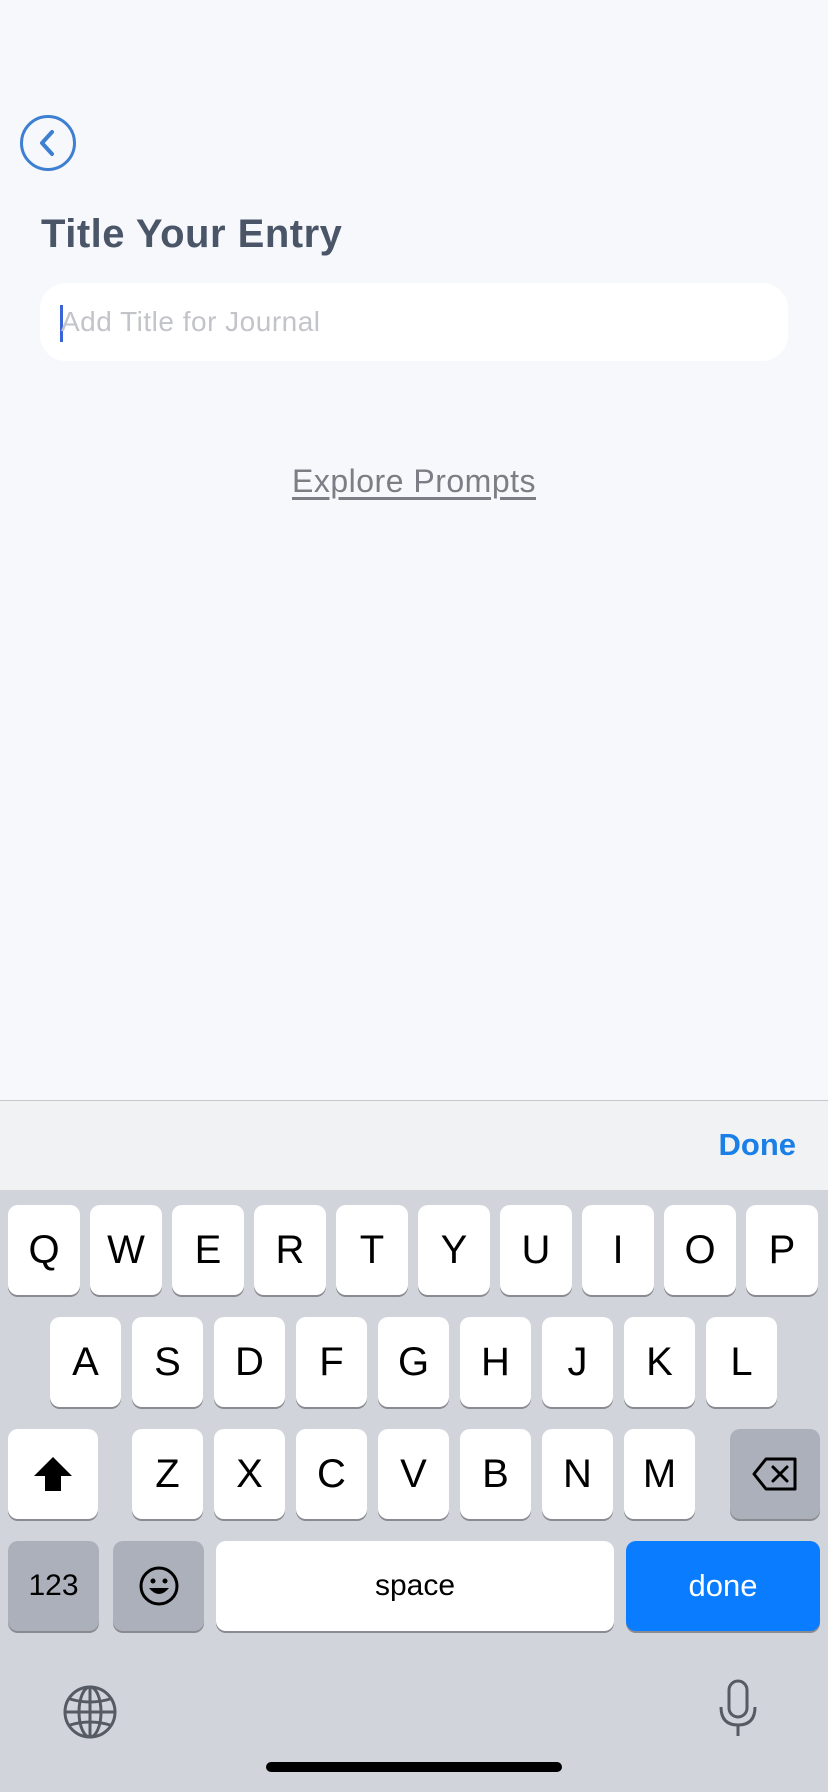 This screenshot has height=1792, width=828. I want to click on globe-icon, so click(90, 1712).